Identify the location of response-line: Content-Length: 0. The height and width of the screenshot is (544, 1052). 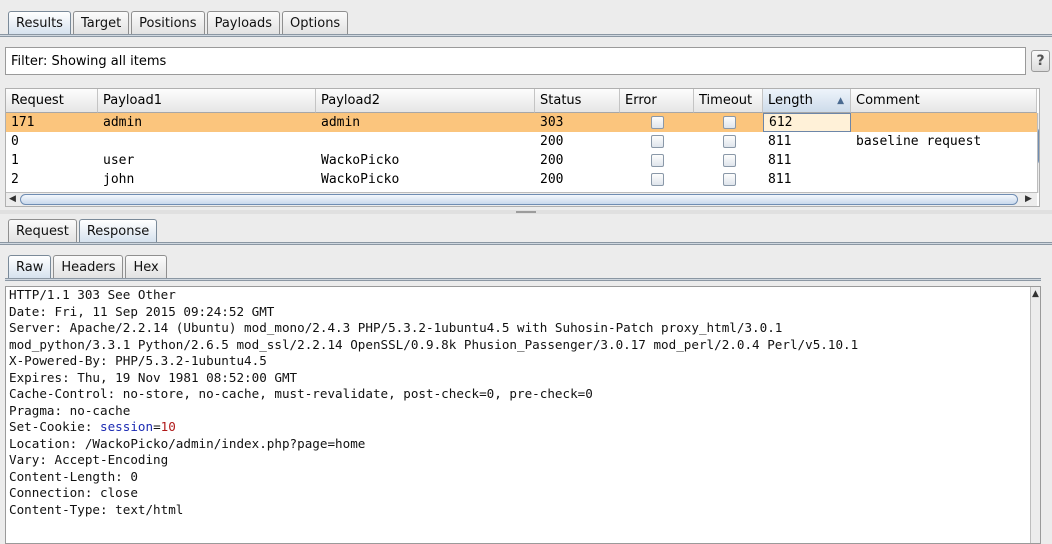
(73, 476).